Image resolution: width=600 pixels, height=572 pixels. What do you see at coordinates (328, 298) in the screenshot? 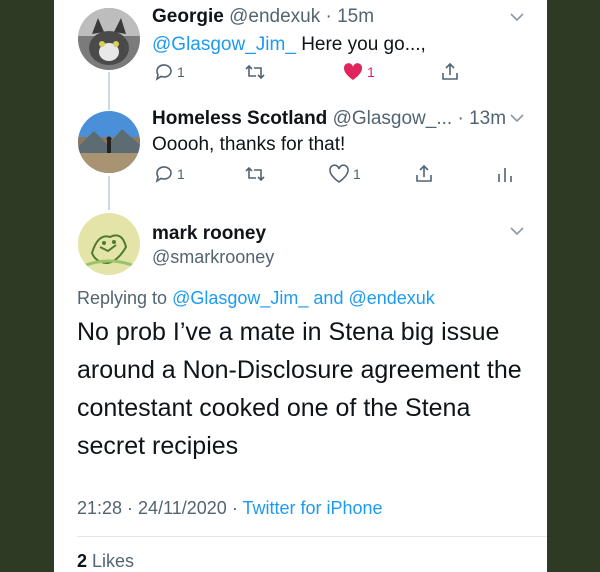
I see `replying-and: and` at bounding box center [328, 298].